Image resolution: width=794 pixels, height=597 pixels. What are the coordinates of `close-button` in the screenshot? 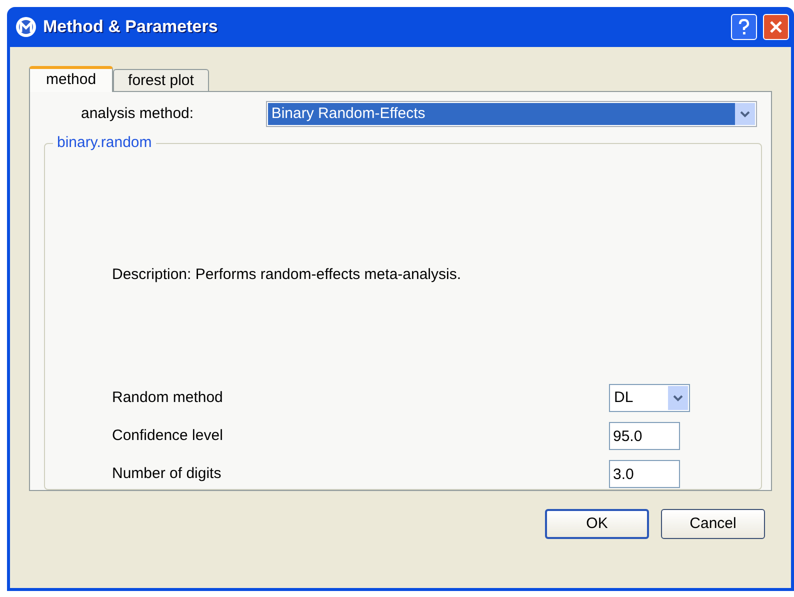 It's located at (776, 27).